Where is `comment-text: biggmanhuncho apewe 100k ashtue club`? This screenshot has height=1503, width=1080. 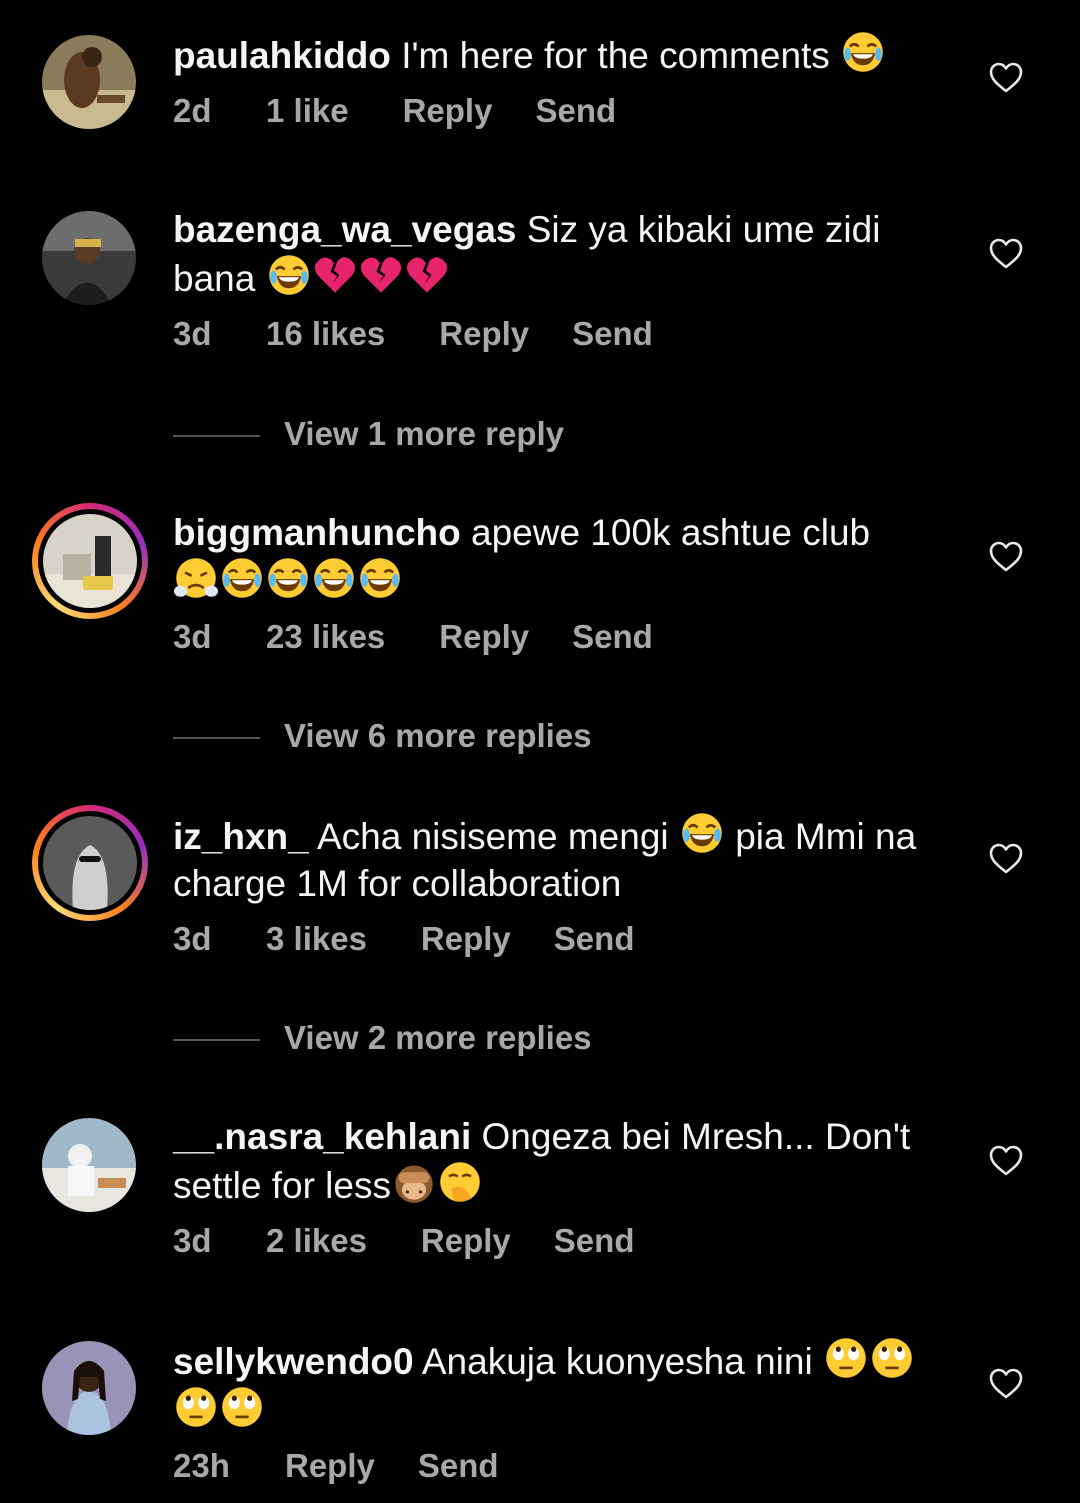
comment-text: biggmanhuncho apewe 100k ashtue club is located at coordinates (568, 557).